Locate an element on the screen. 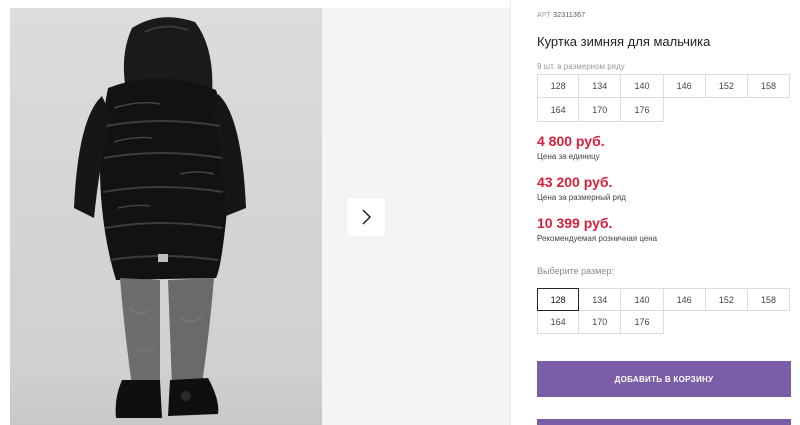 The width and height of the screenshot is (800, 425). size-run-table: 128 134 140 146 152 158 164 170 176 is located at coordinates (664, 98).